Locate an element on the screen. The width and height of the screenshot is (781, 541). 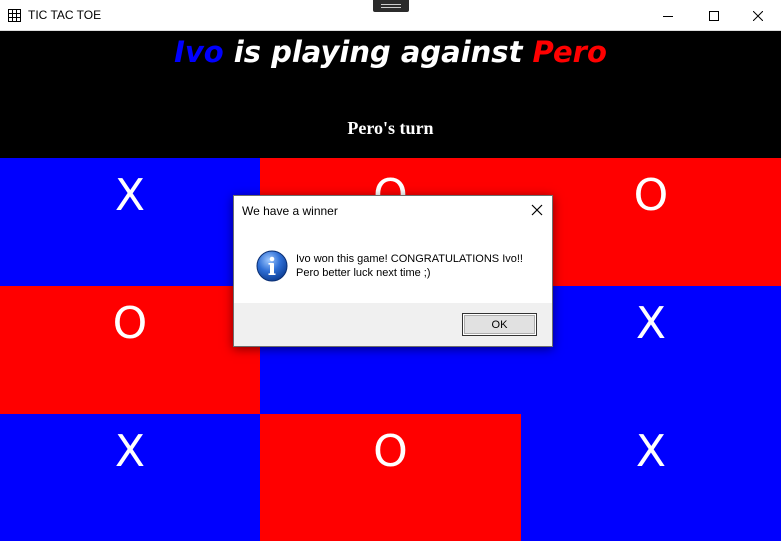
grid-icon is located at coordinates (14, 15).